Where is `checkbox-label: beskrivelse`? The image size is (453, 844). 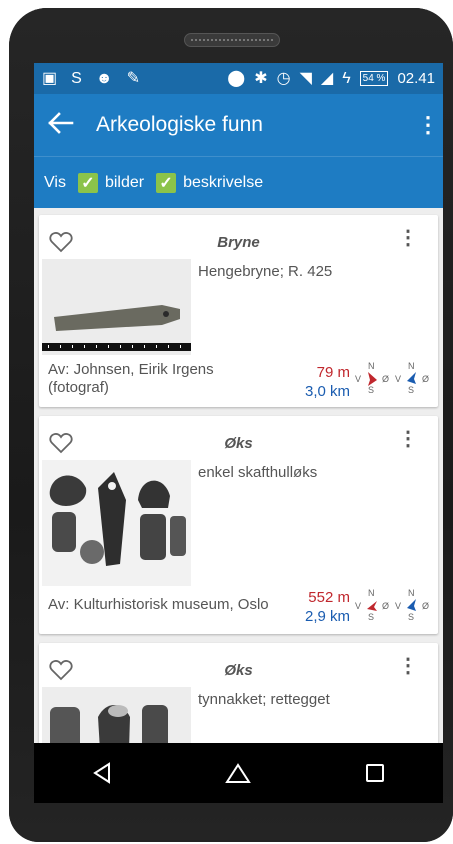 checkbox-label: beskrivelse is located at coordinates (223, 182).